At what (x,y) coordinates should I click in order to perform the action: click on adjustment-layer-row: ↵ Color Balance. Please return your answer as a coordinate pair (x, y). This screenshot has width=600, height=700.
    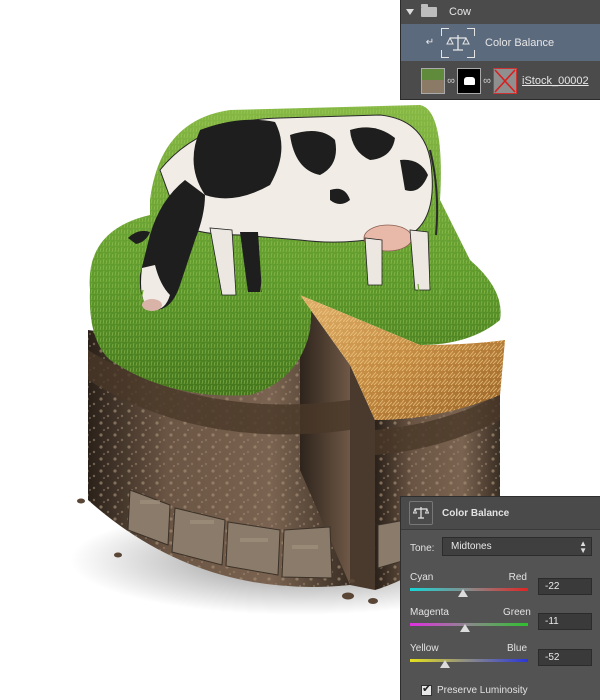
    Looking at the image, I should click on (500, 42).